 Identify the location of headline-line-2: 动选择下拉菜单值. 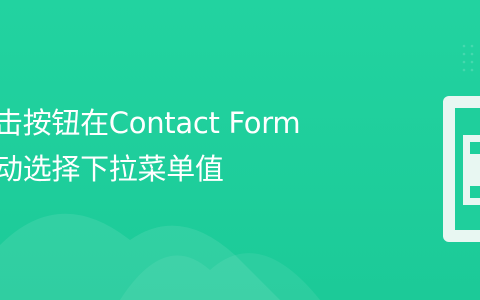
(112, 169).